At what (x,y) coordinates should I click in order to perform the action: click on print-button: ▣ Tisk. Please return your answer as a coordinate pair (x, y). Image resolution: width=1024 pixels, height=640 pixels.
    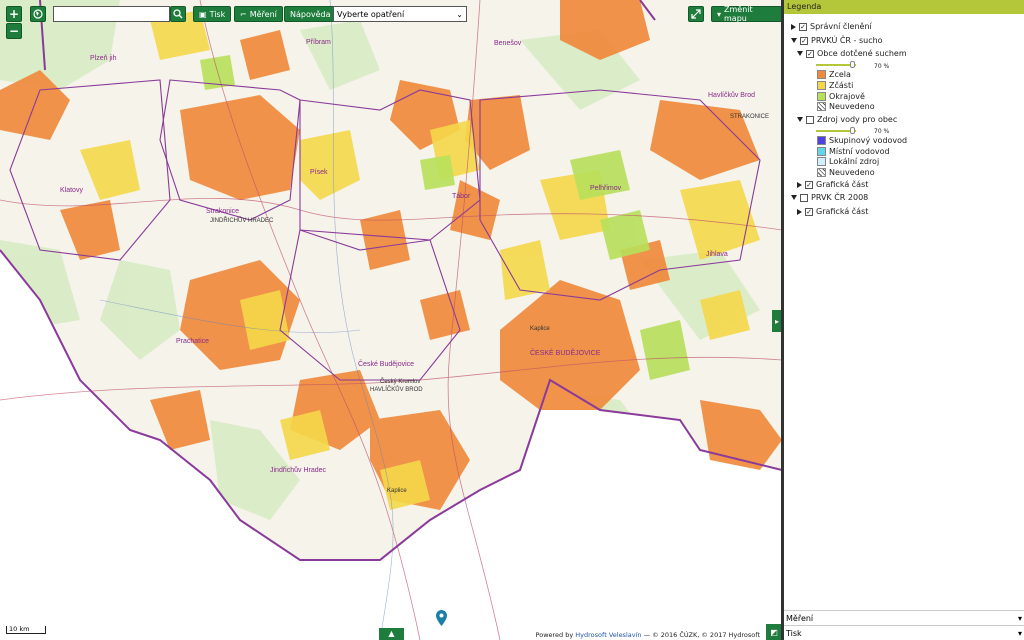
    Looking at the image, I should click on (212, 14).